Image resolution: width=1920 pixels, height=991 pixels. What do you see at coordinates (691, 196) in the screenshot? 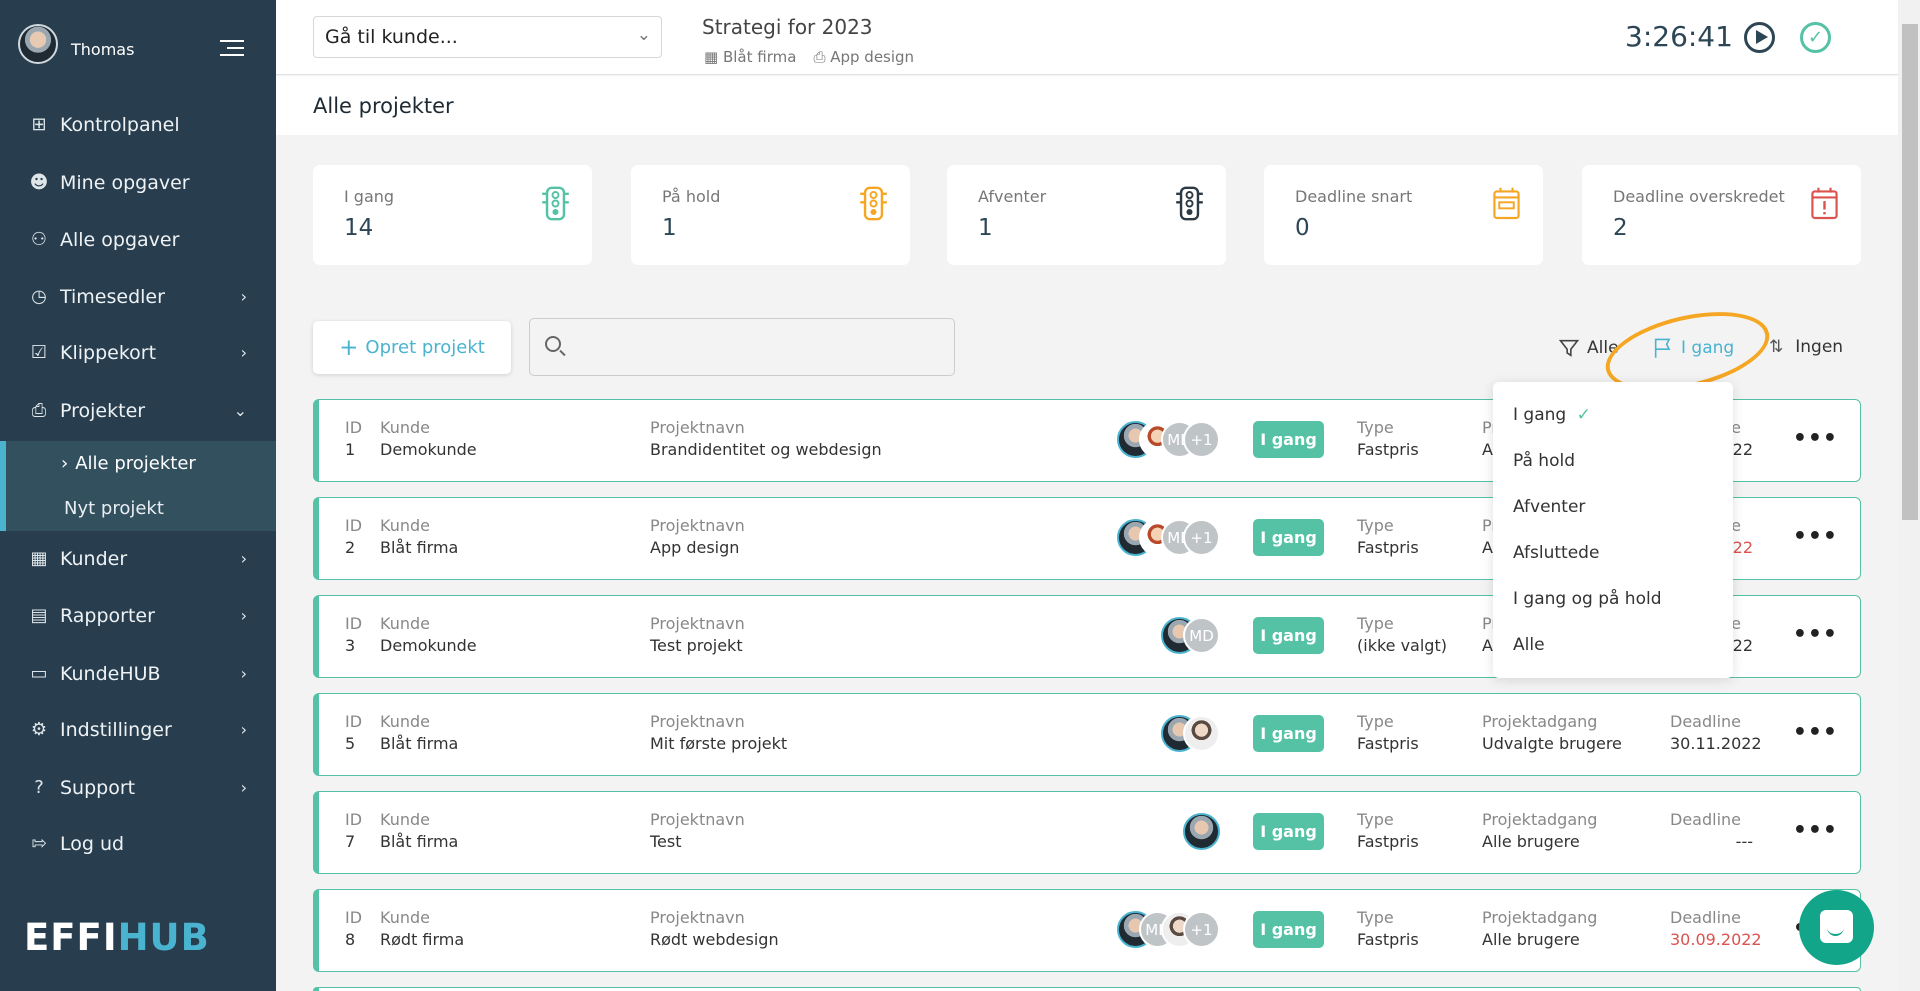
I see `stat-label: På hold` at bounding box center [691, 196].